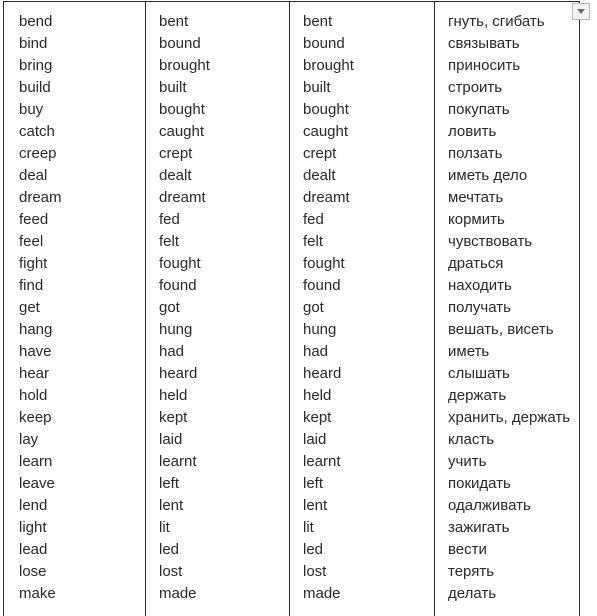 The width and height of the screenshot is (597, 616). I want to click on table-cell: lose, so click(33, 571).